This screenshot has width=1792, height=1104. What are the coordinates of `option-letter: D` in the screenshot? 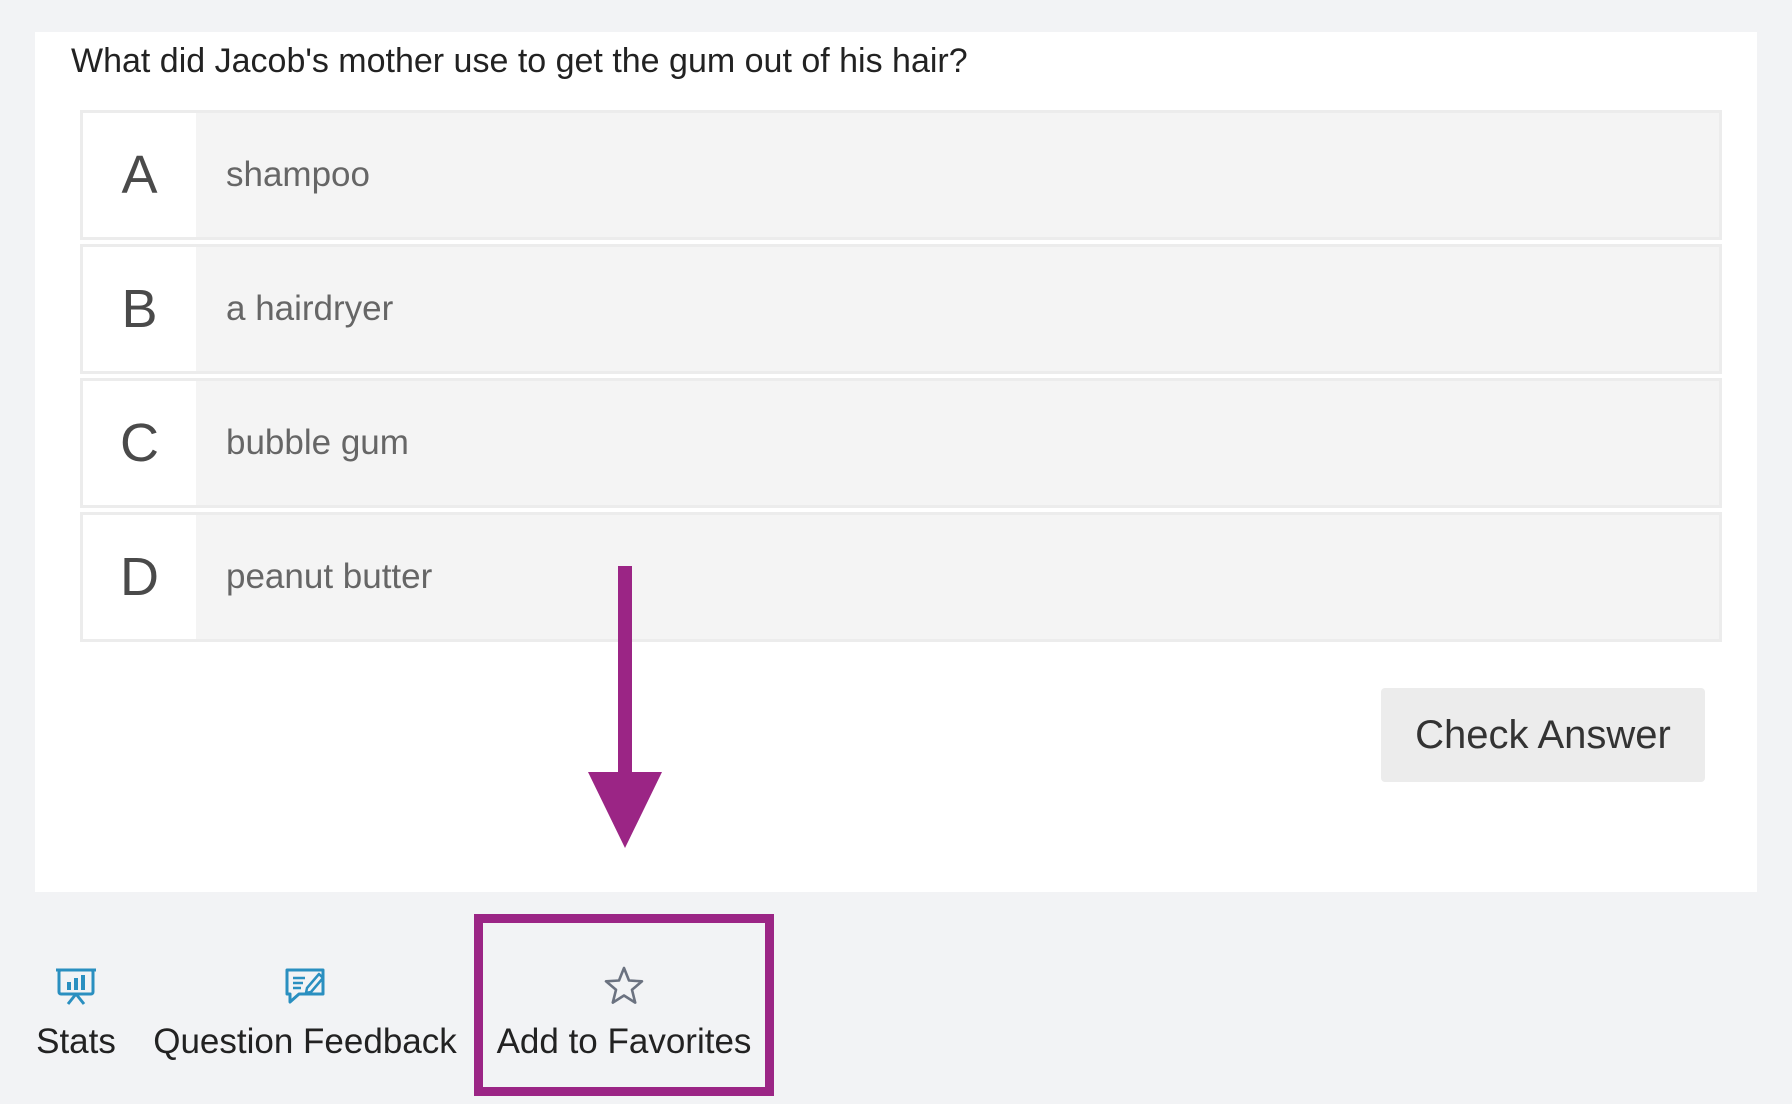 It's located at (139, 577).